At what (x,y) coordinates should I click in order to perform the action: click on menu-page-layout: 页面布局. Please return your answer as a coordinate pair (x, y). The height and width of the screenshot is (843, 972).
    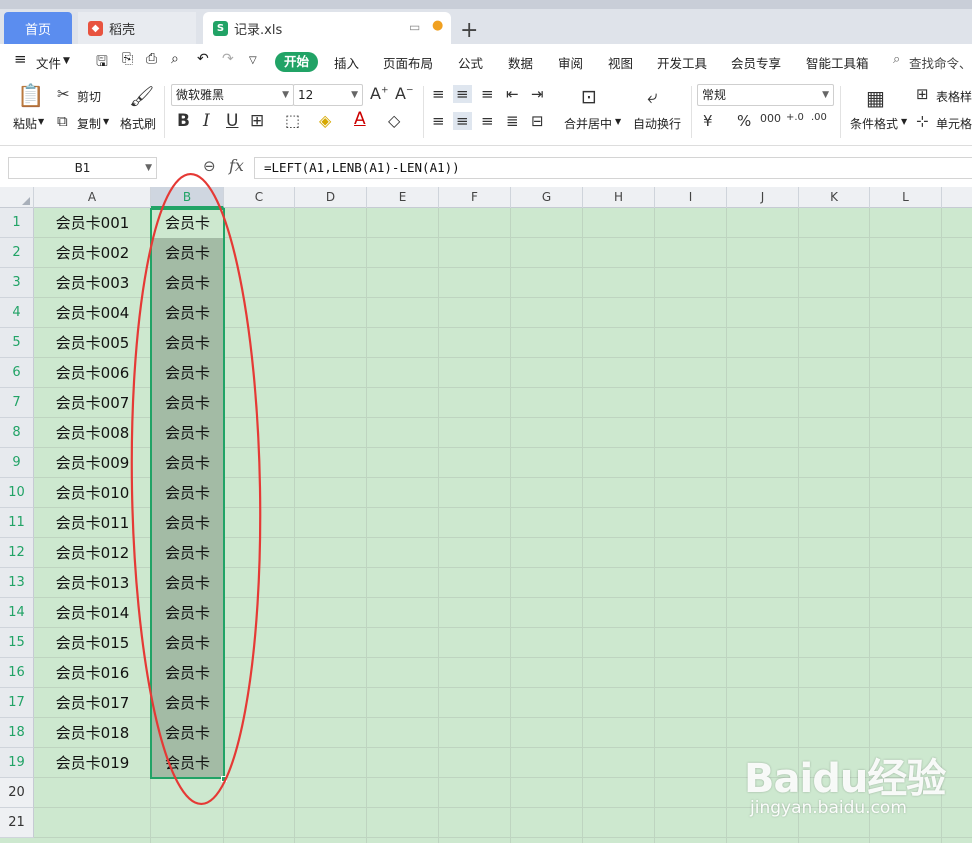
    Looking at the image, I should click on (408, 62).